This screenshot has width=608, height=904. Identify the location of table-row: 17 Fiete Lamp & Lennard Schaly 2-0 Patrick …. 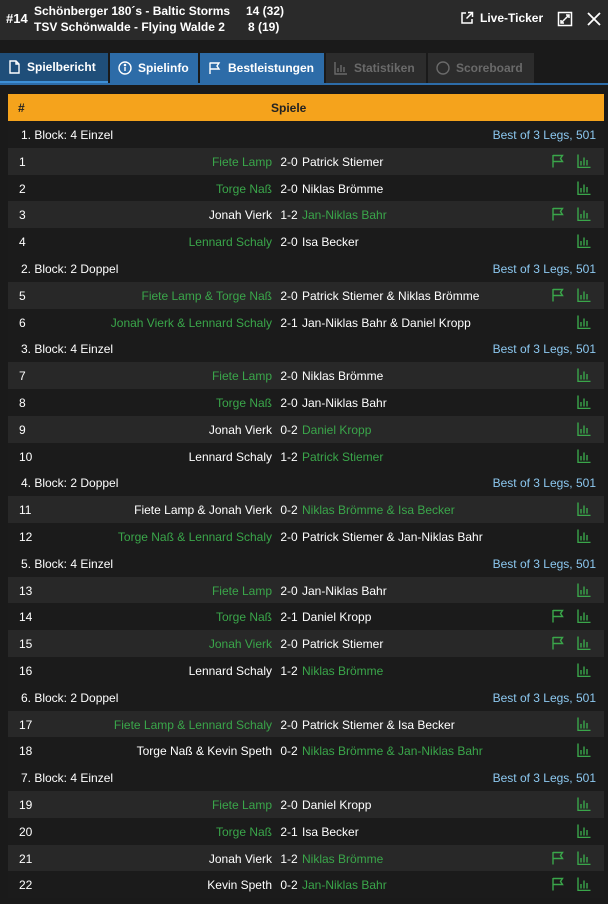
(306, 724).